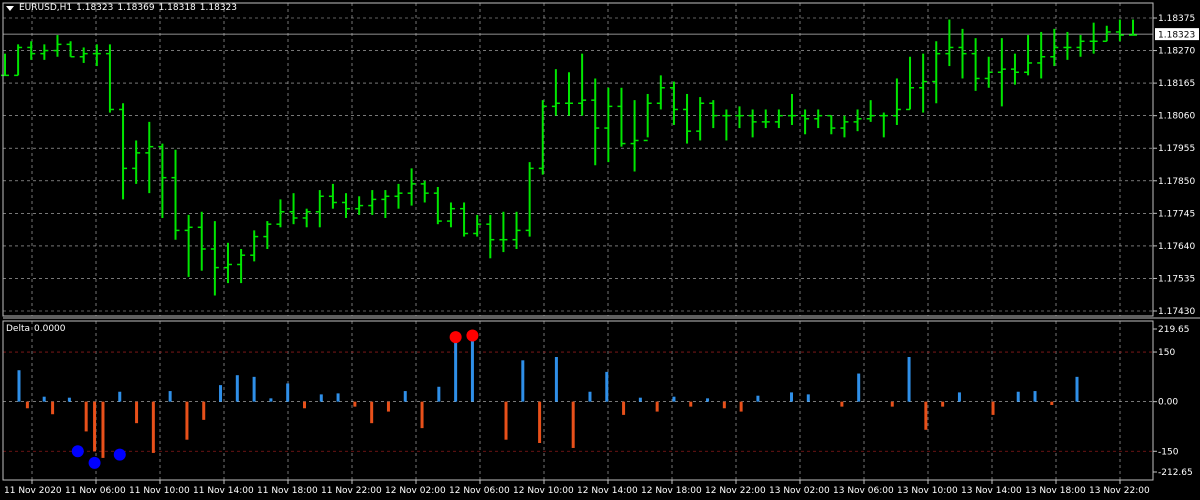  I want to click on price-tick-label: 1.17535, so click(1176, 279).